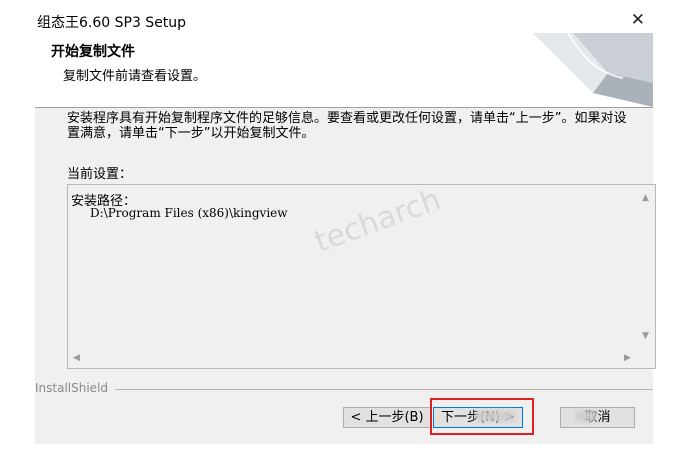 The height and width of the screenshot is (454, 687). What do you see at coordinates (646, 268) in the screenshot?
I see `vertical-scrollbar: ▲ ▼` at bounding box center [646, 268].